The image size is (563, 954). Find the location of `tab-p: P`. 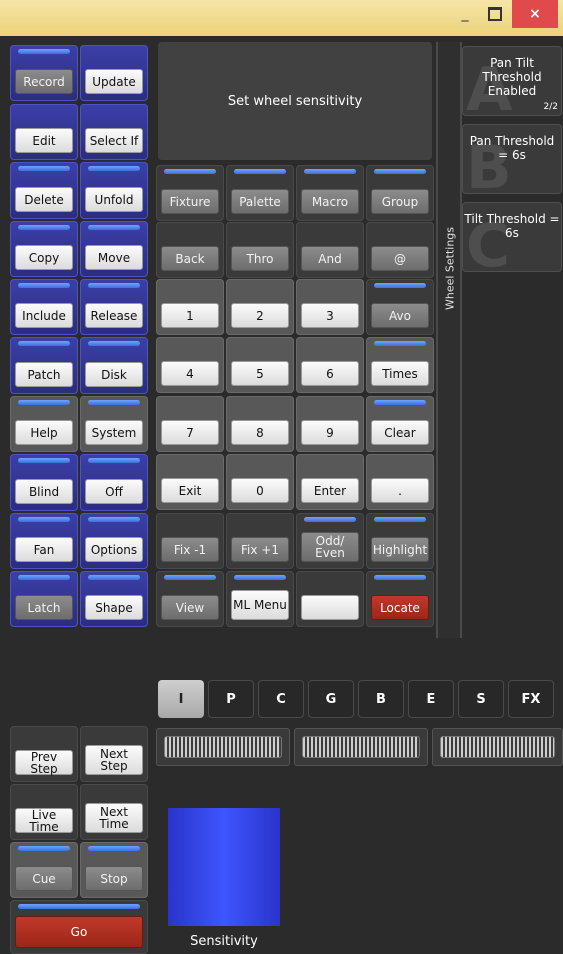

tab-p: P is located at coordinates (231, 699).